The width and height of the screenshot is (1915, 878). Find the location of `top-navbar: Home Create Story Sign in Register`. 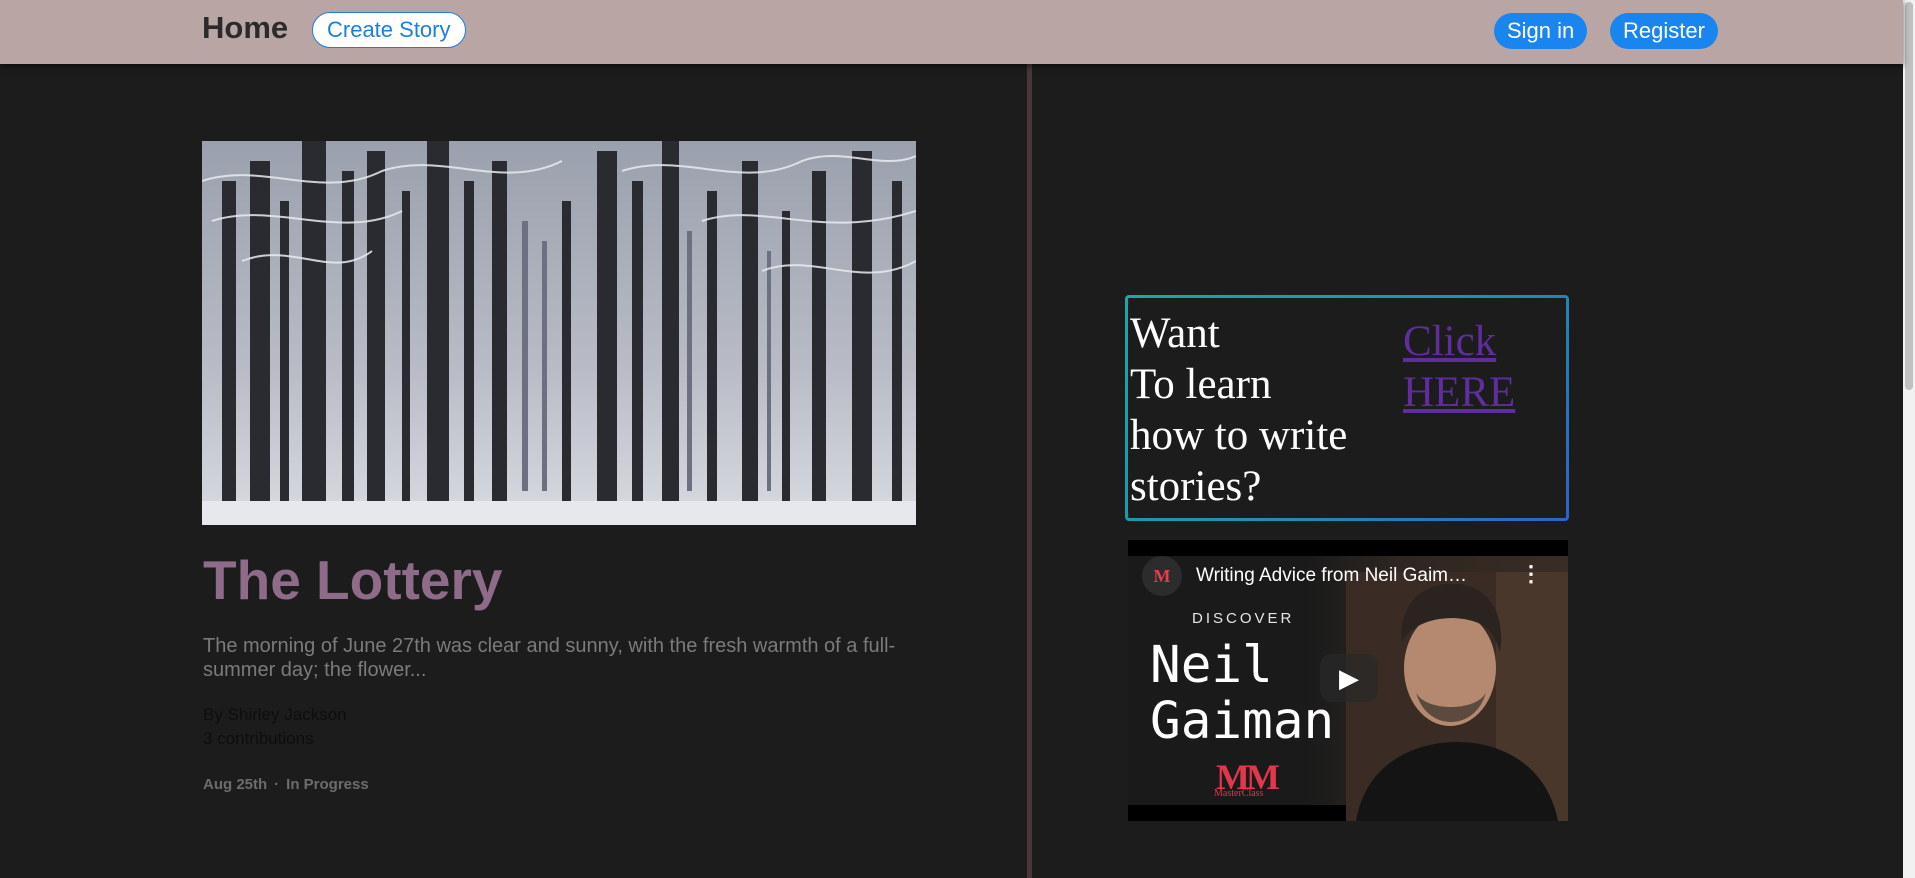

top-navbar: Home Create Story Sign in Register is located at coordinates (951, 32).